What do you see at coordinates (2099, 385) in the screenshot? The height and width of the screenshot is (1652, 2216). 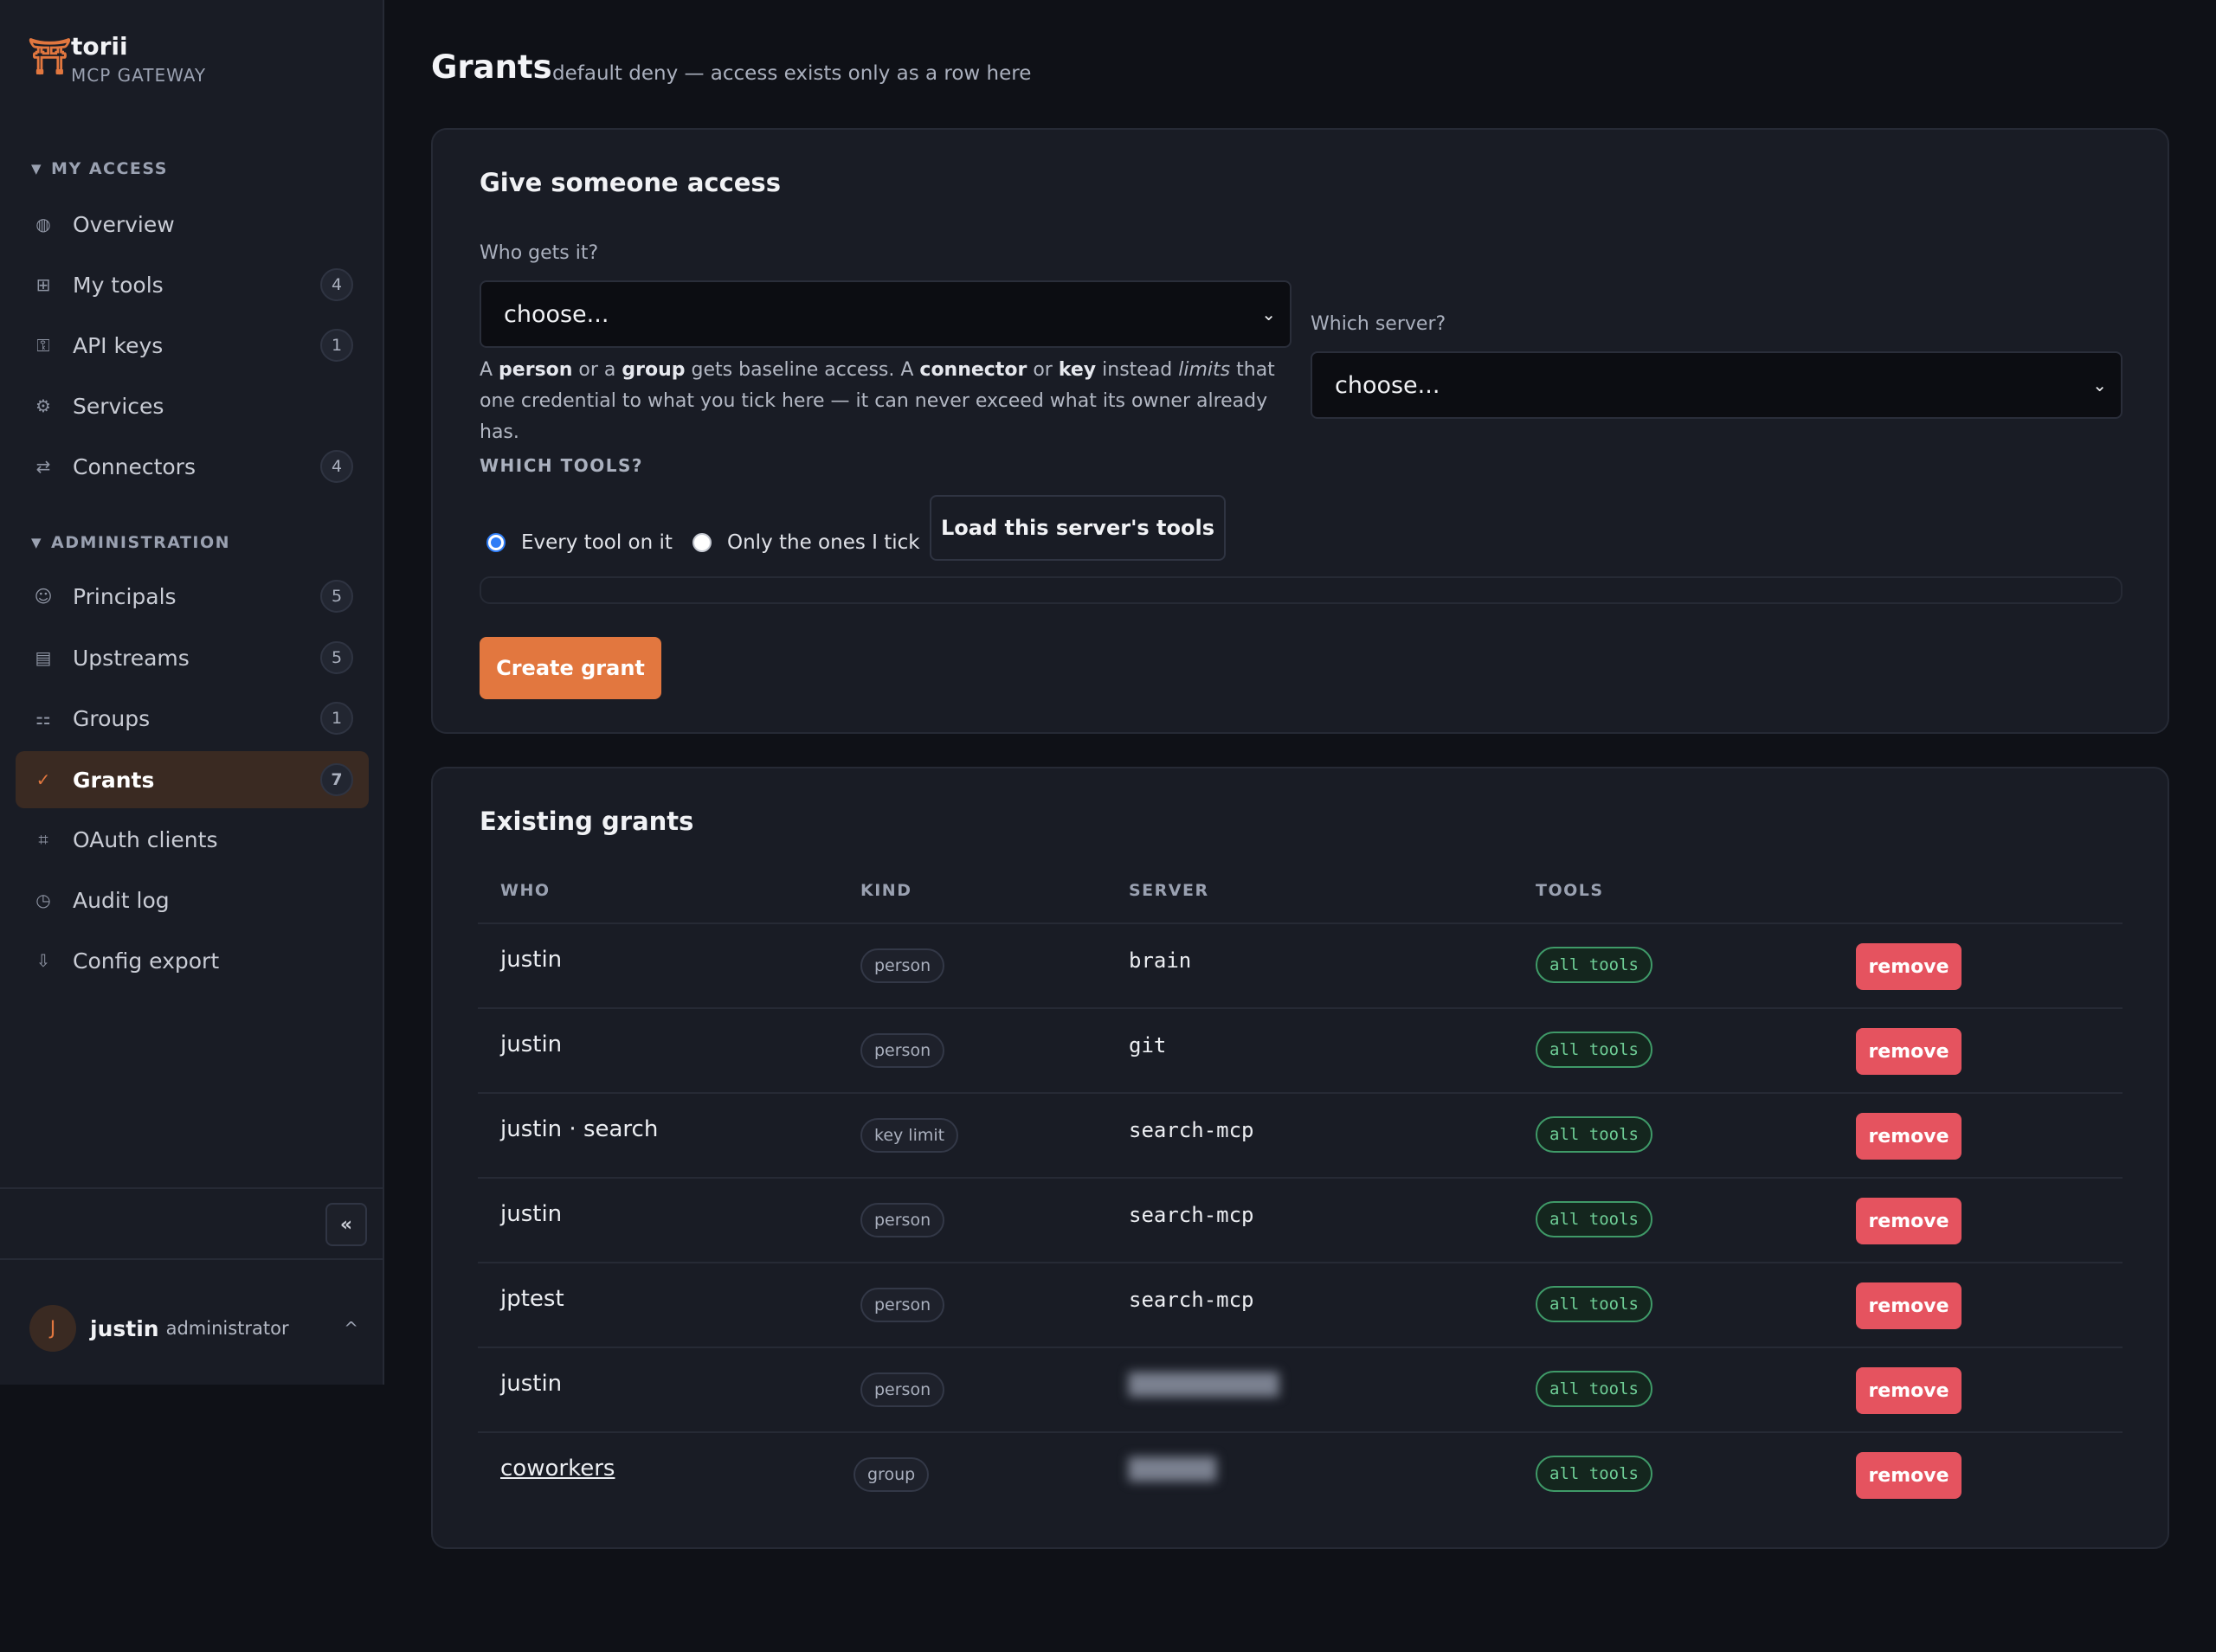 I see `chevron-down-icon: ⌄` at bounding box center [2099, 385].